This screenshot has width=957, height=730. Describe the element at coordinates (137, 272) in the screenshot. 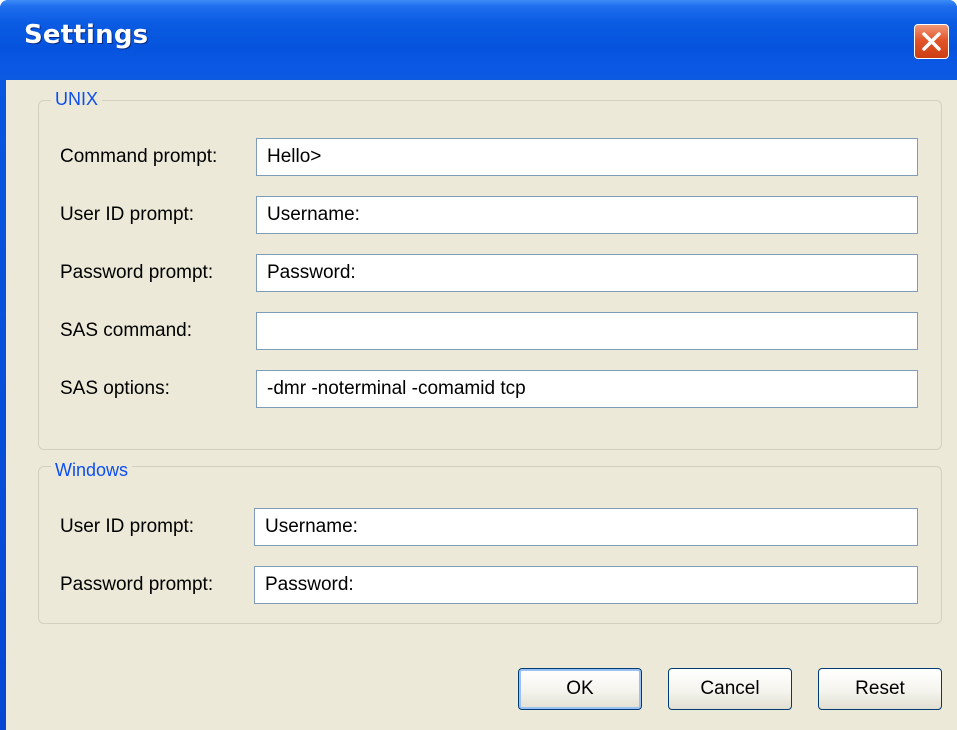

I see `unix-password-prompt-label: Password prompt:` at that location.